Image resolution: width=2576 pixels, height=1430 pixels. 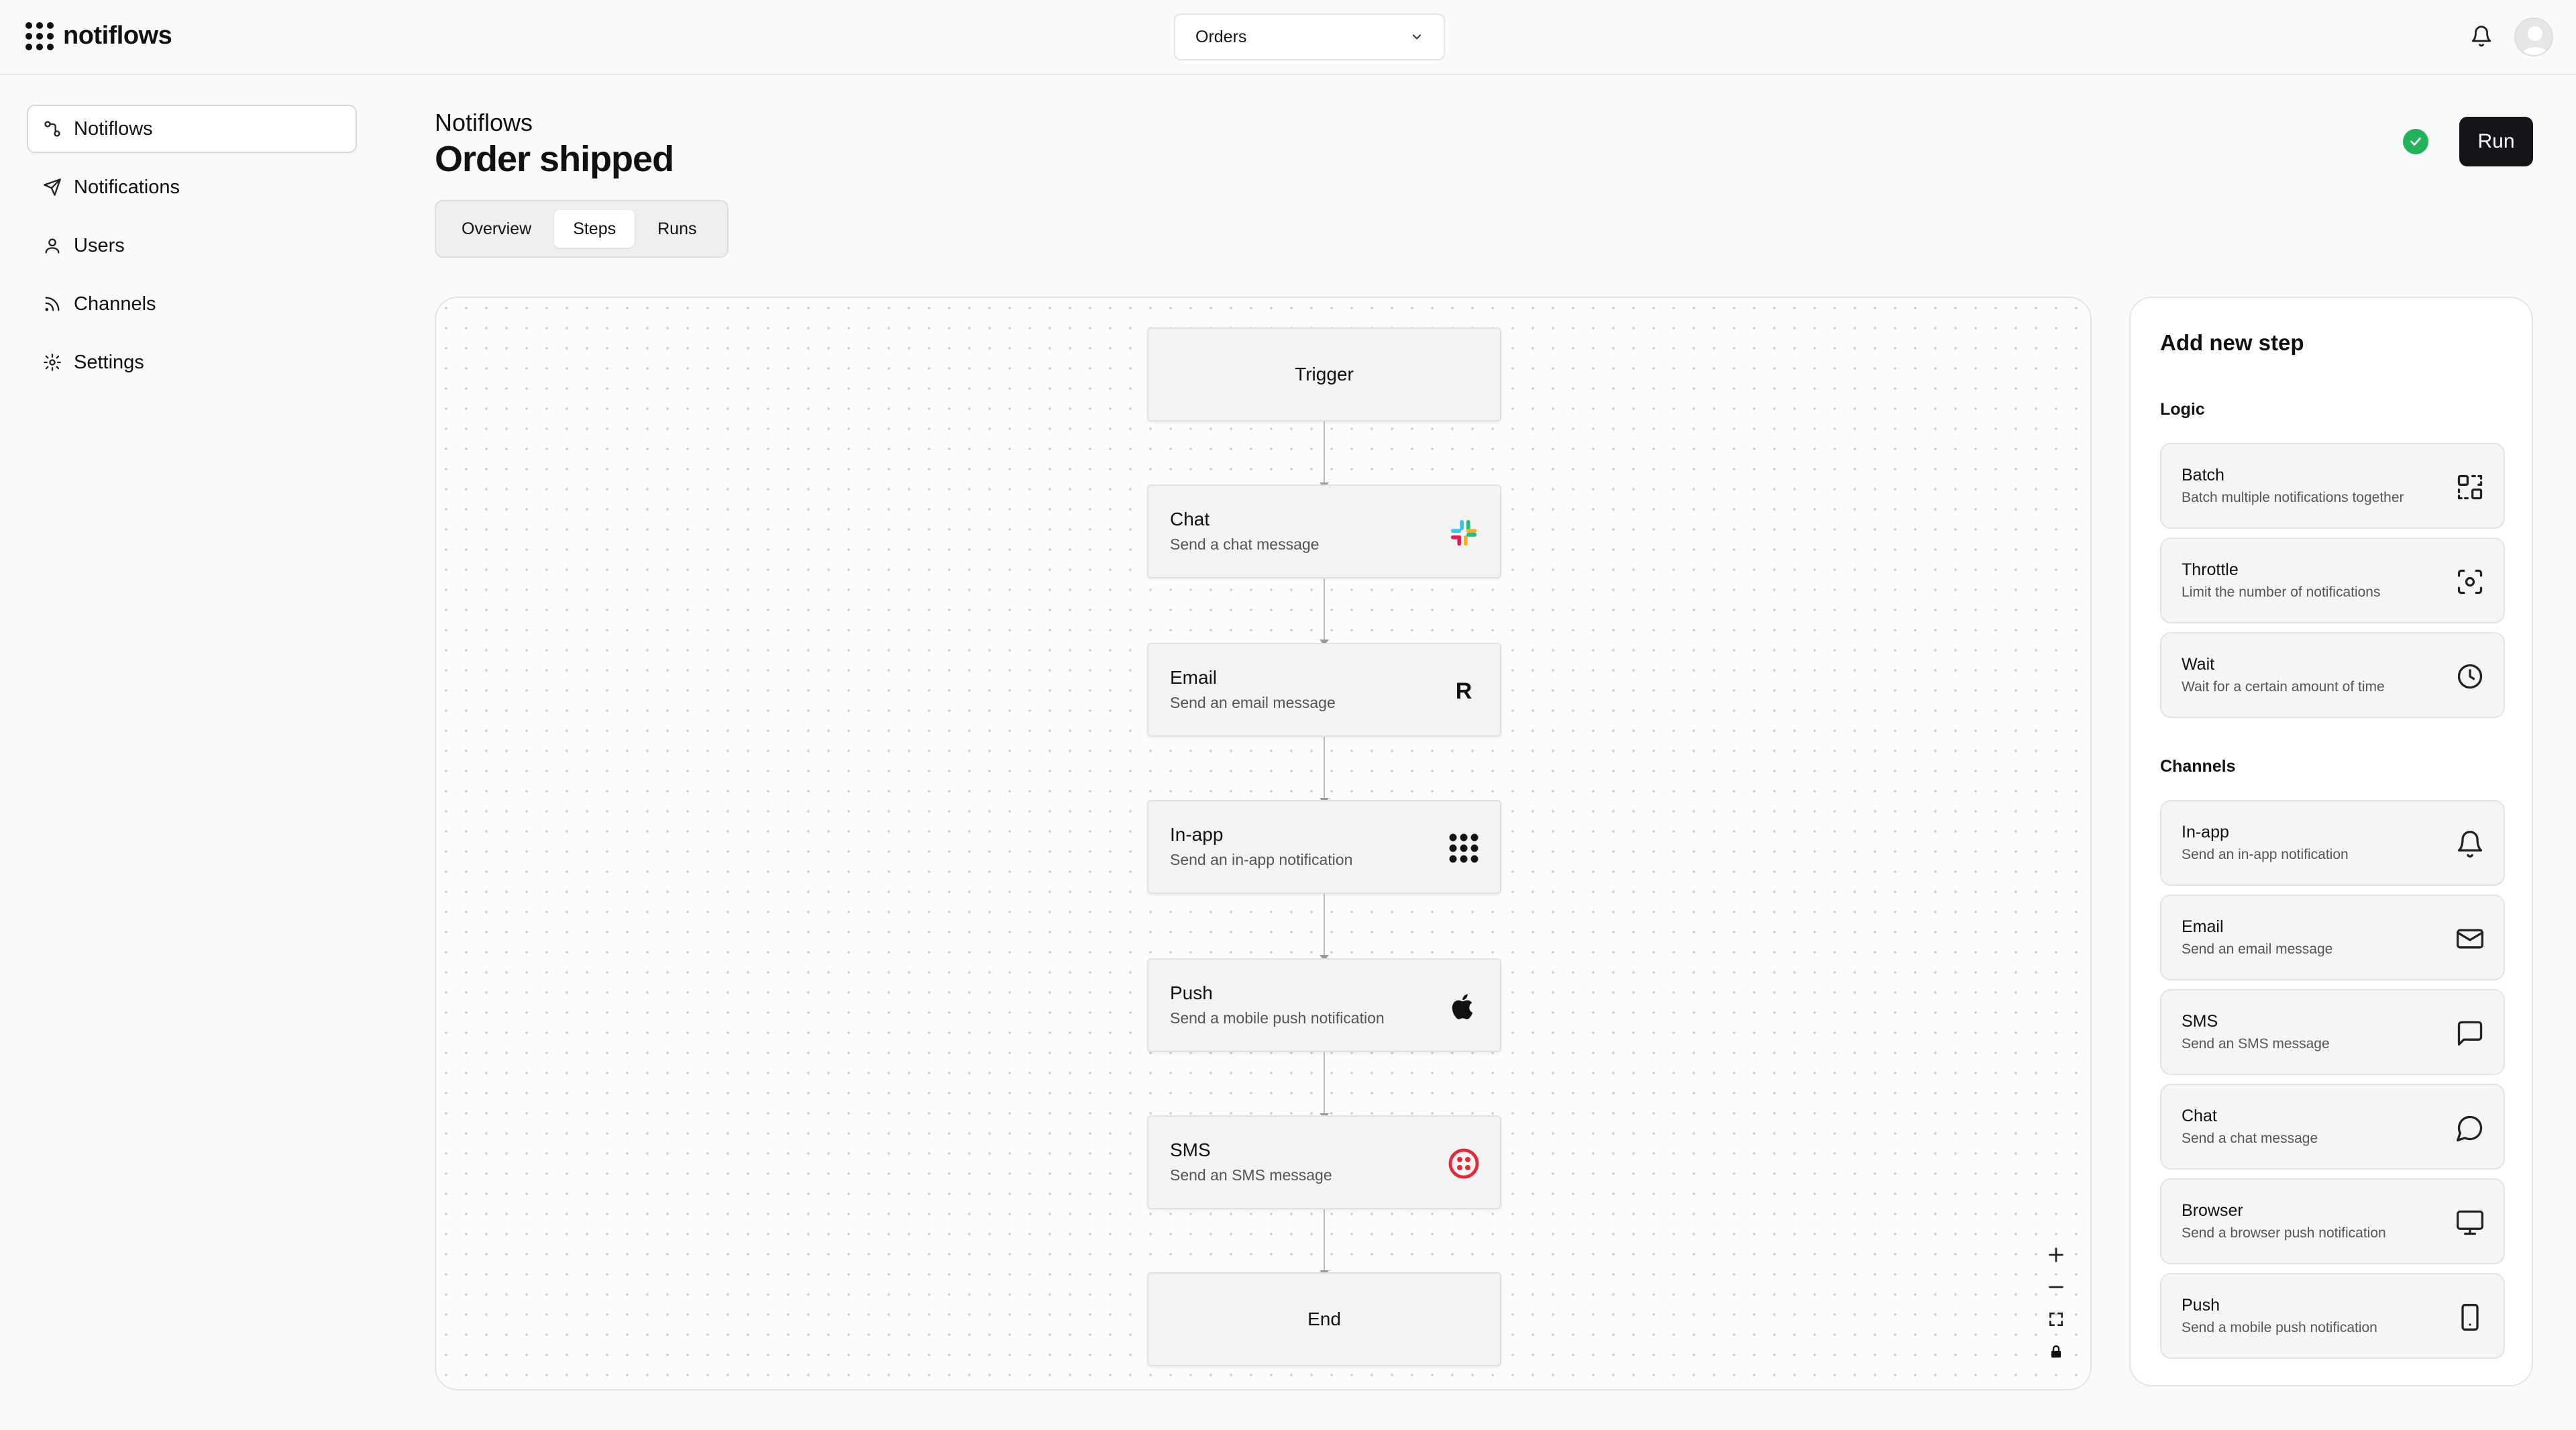 What do you see at coordinates (2279, 1328) in the screenshot?
I see `card-subtitle: Send a mobile push notification` at bounding box center [2279, 1328].